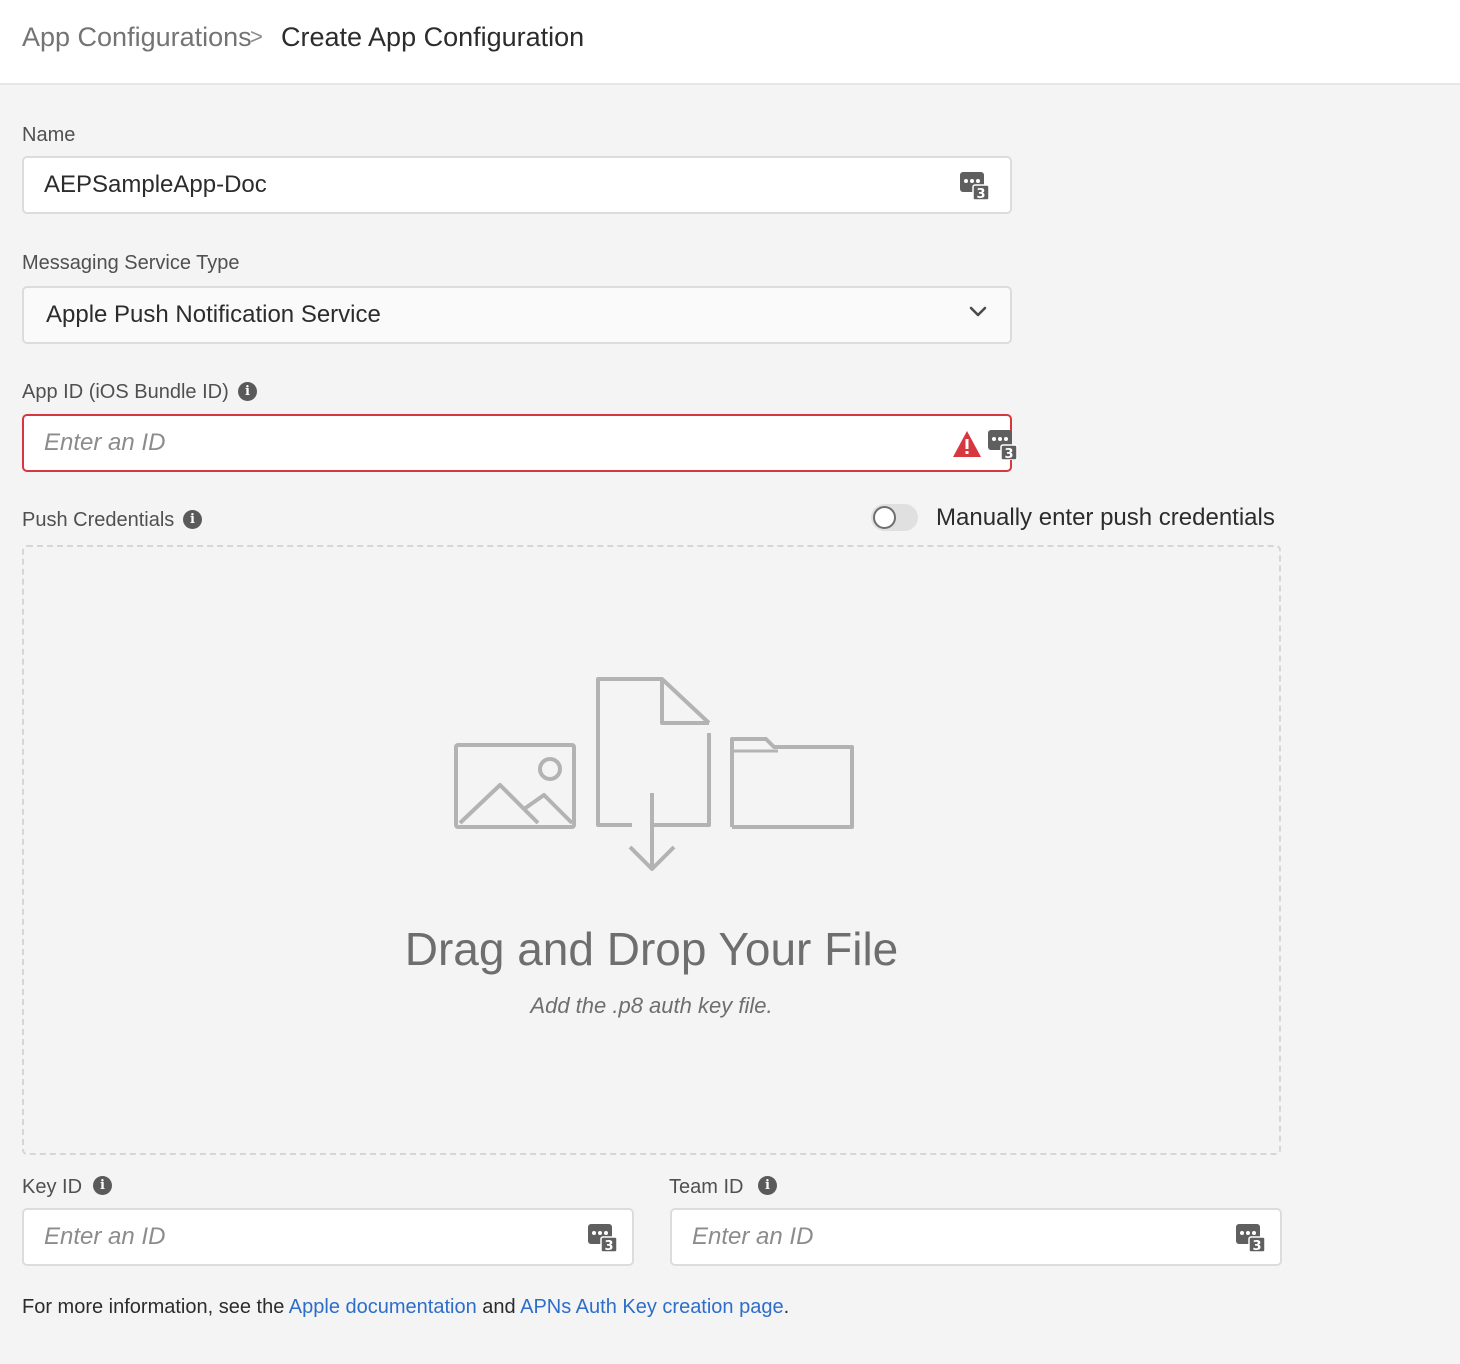 The width and height of the screenshot is (1460, 1364). I want to click on apple-documentation-link: Apple documentation, so click(383, 1307).